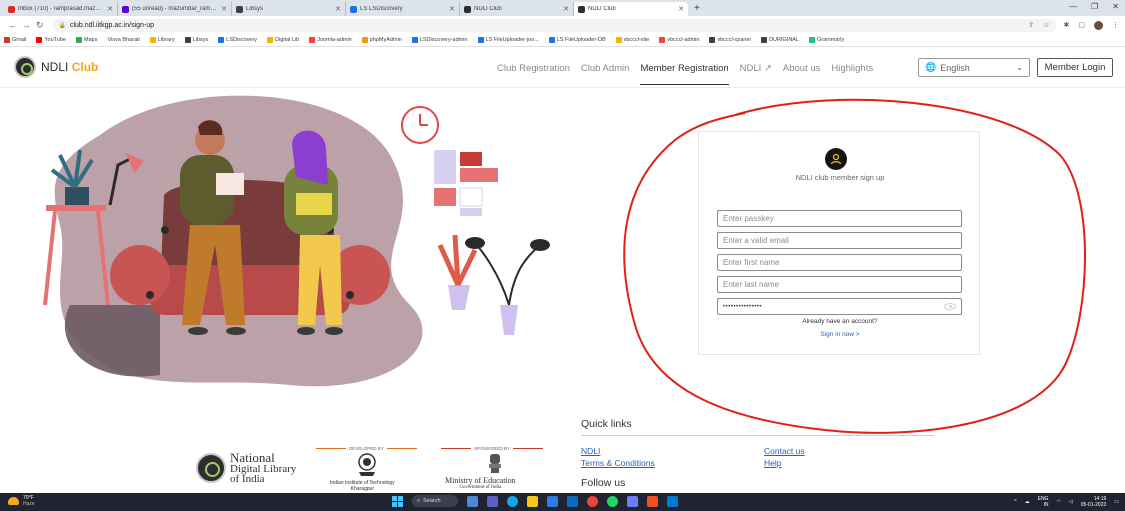 The width and height of the screenshot is (1125, 511). I want to click on footer-link-ndli: NDLI, so click(590, 451).